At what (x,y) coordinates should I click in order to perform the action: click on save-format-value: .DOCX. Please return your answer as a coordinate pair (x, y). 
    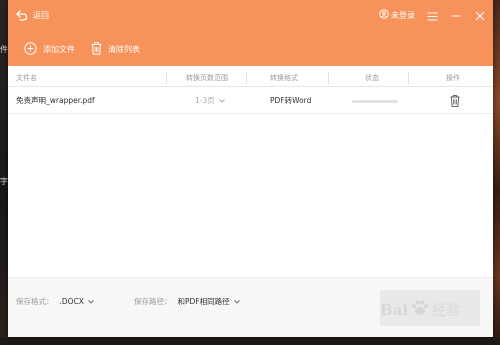
    Looking at the image, I should click on (71, 301).